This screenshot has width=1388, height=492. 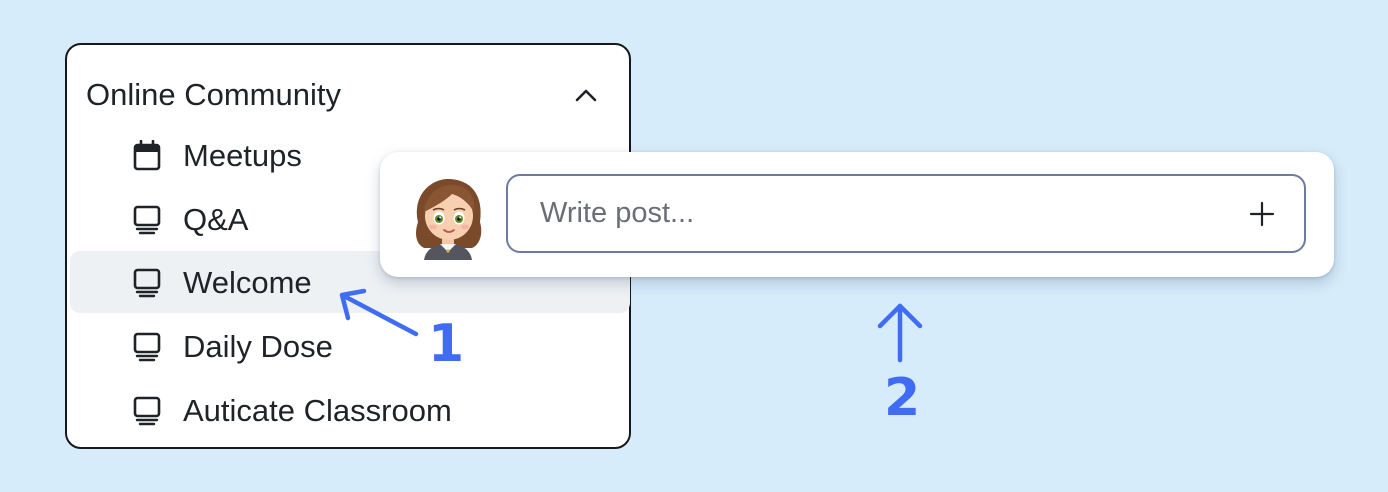 What do you see at coordinates (317, 410) in the screenshot?
I see `sidebar-item-label: Auticate Classroom` at bounding box center [317, 410].